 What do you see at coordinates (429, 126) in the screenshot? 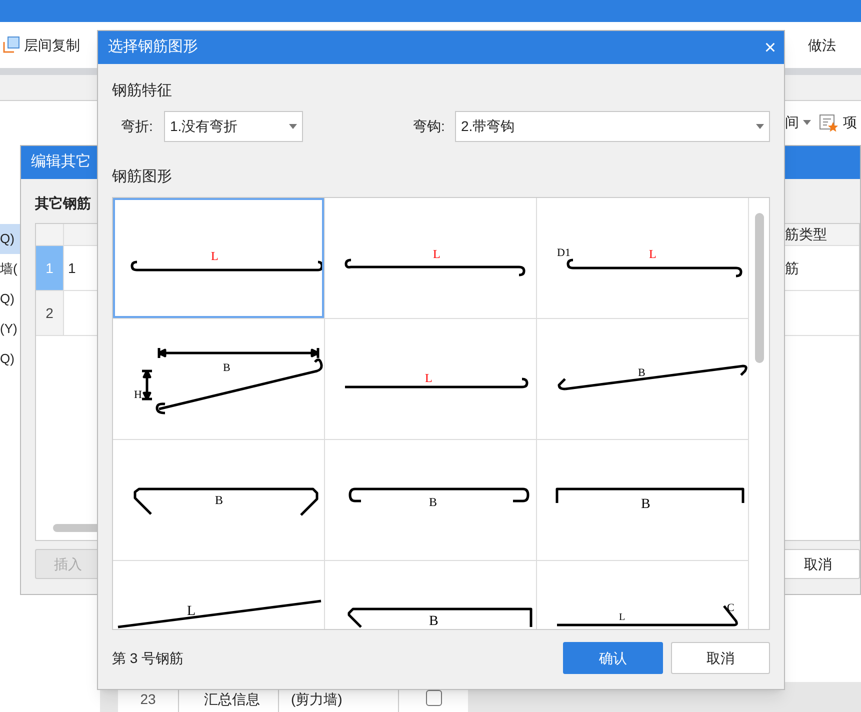
I see `field-label: 弯钩:` at bounding box center [429, 126].